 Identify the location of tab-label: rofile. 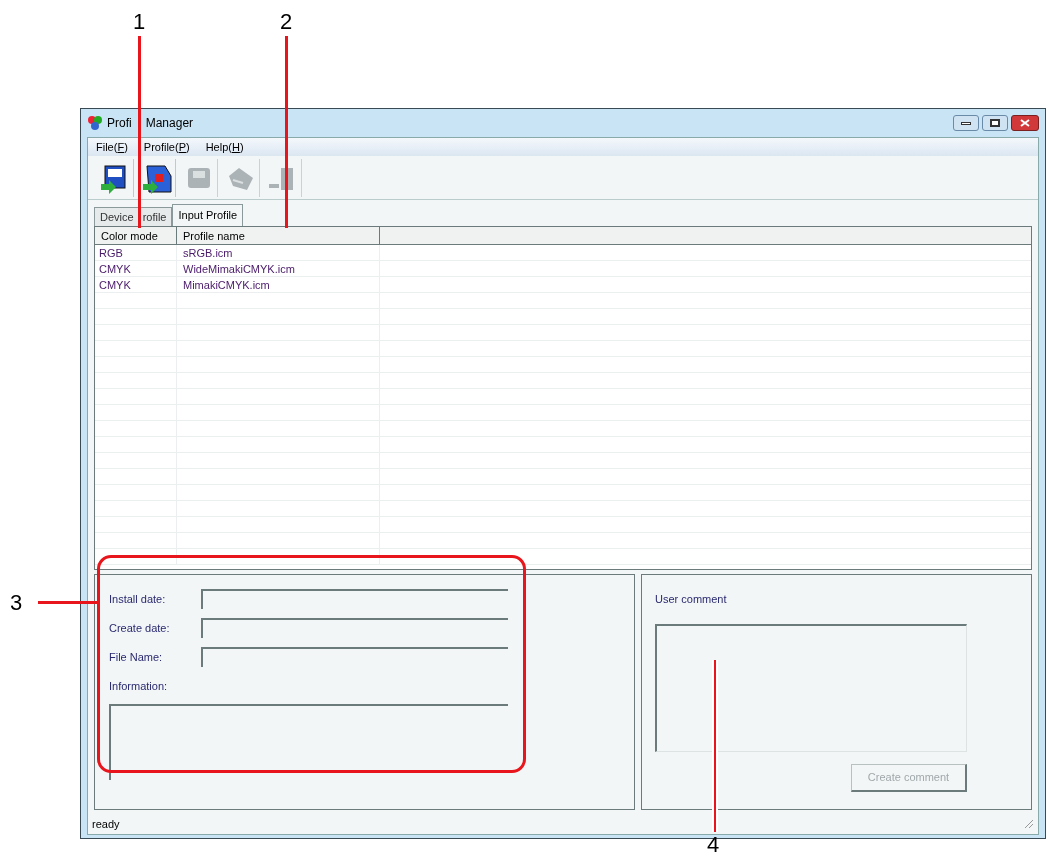
(154, 217).